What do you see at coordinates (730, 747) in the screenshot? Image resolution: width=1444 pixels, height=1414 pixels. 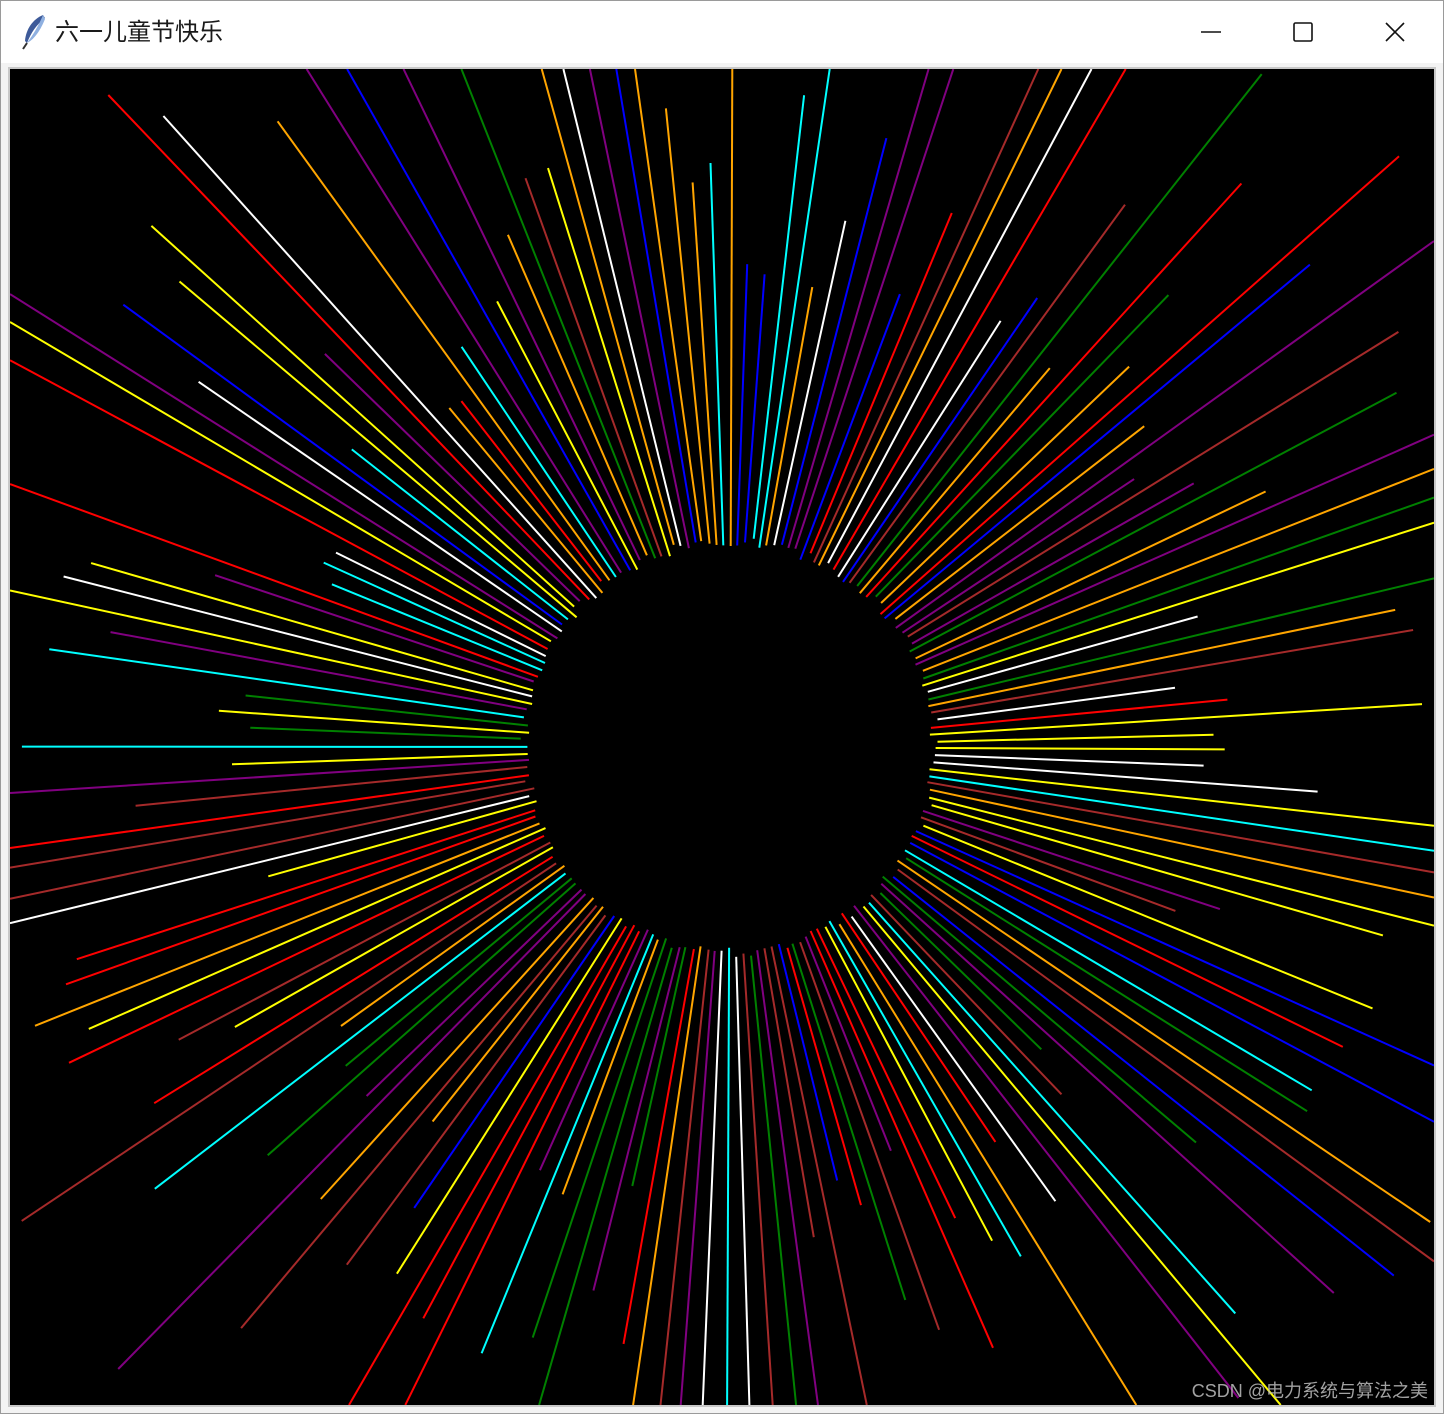 I see `center-circle` at bounding box center [730, 747].